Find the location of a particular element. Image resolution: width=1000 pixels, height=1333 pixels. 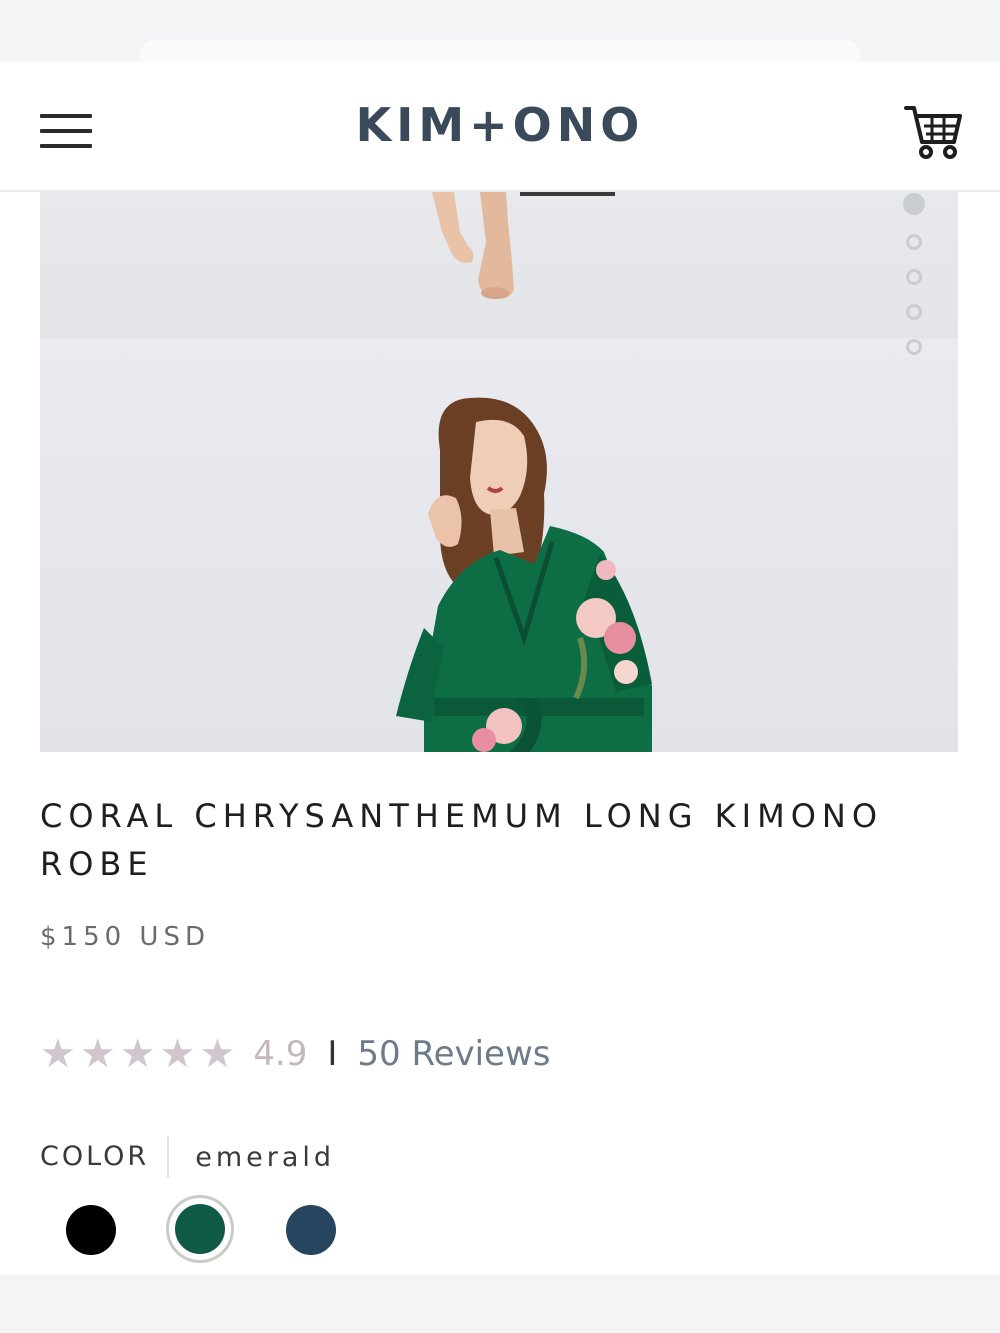

rating-stars: ★ ★ ★ ★ ★ is located at coordinates (139, 1054).